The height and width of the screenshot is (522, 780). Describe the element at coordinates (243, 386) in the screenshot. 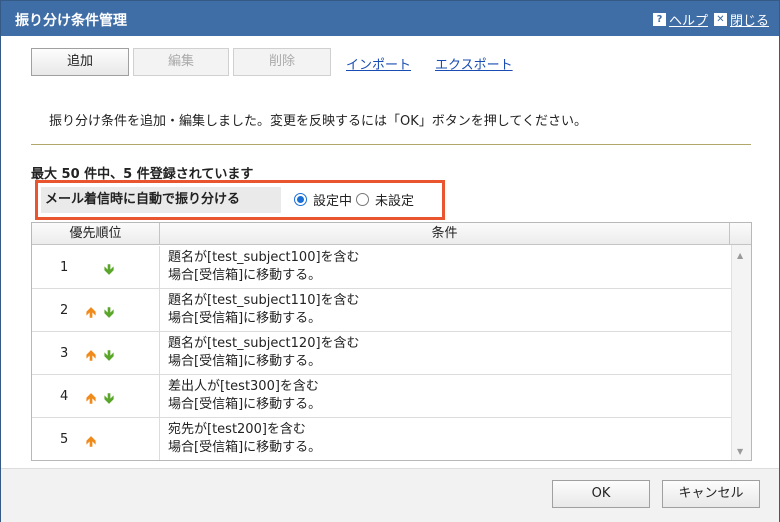

I see `condition-line: 差出人が[test300]を含む` at that location.